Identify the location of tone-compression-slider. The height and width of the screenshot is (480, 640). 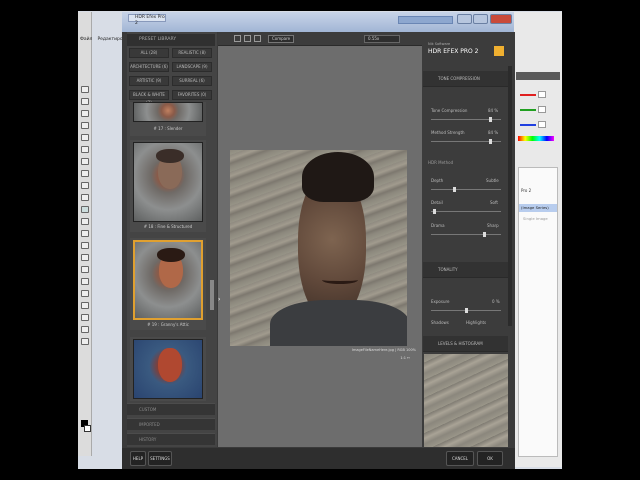
(466, 119).